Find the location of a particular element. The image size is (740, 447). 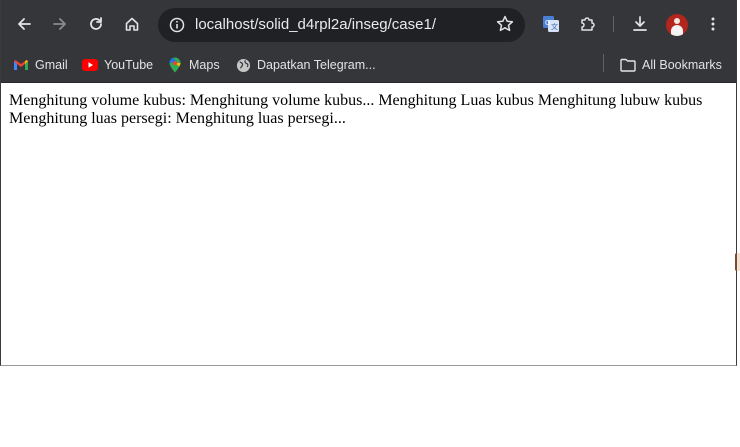

maps-icon is located at coordinates (175, 65).